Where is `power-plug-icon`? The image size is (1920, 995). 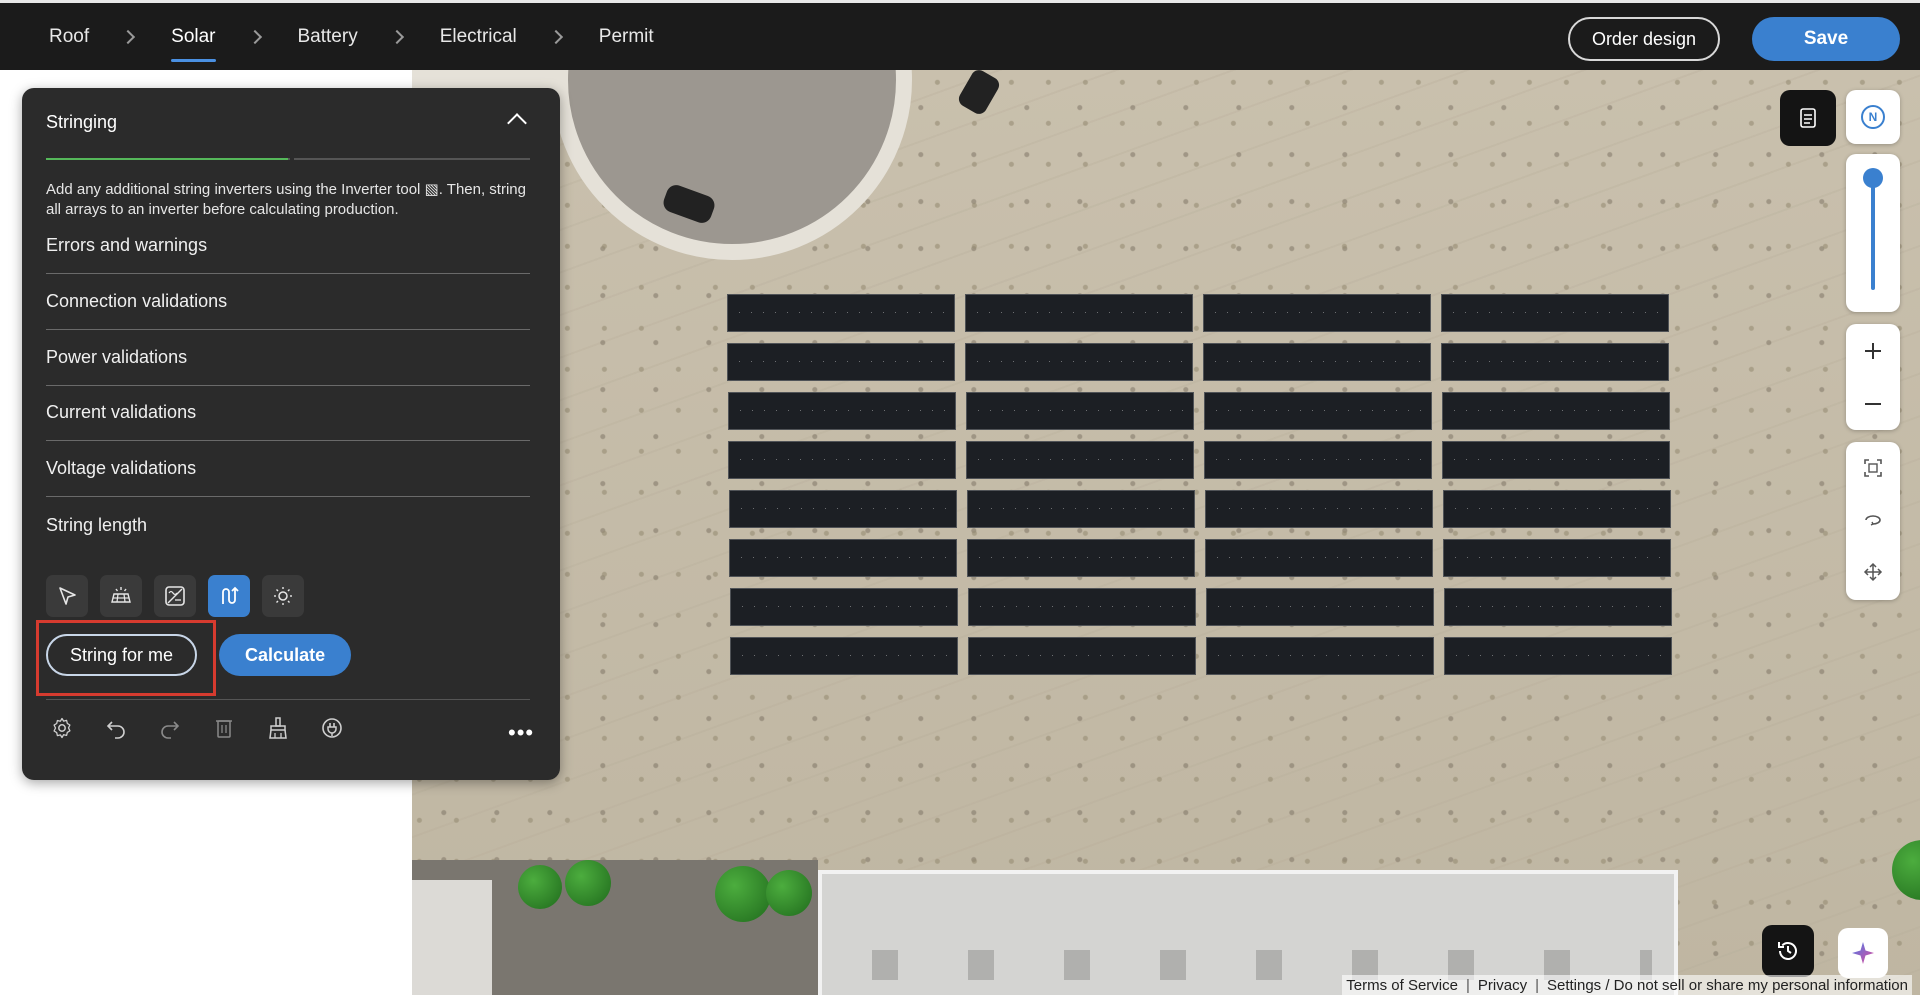
power-plug-icon is located at coordinates (332, 728).